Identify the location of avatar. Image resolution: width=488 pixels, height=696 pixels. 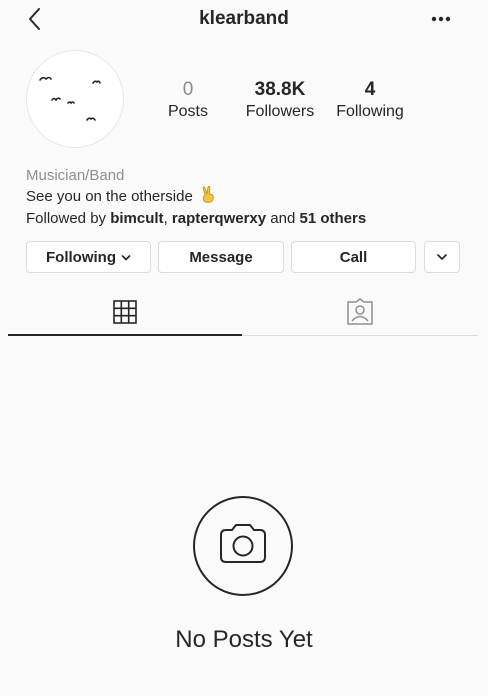
(75, 99).